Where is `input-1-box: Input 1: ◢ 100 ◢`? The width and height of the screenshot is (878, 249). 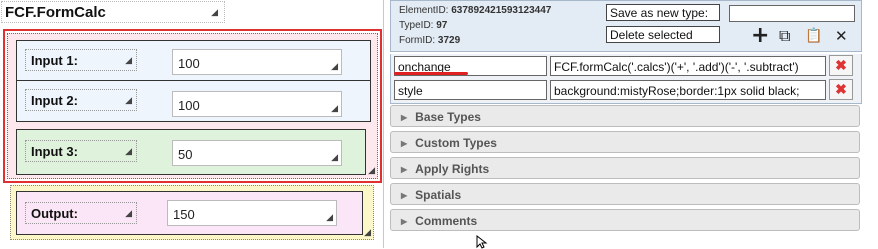 input-1-box: Input 1: ◢ 100 ◢ is located at coordinates (193, 61).